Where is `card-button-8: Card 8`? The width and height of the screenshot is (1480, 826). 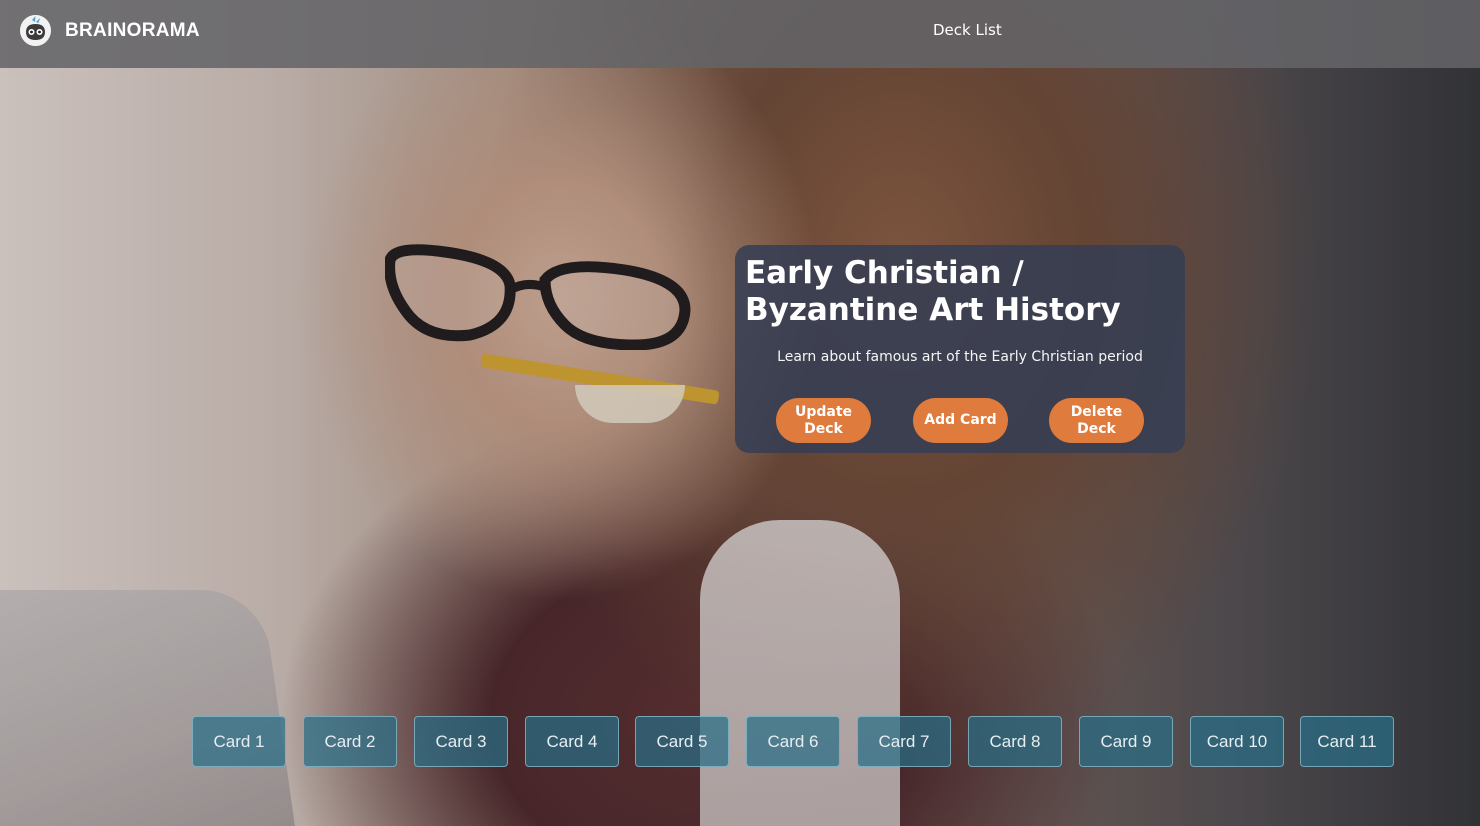 card-button-8: Card 8 is located at coordinates (1015, 741).